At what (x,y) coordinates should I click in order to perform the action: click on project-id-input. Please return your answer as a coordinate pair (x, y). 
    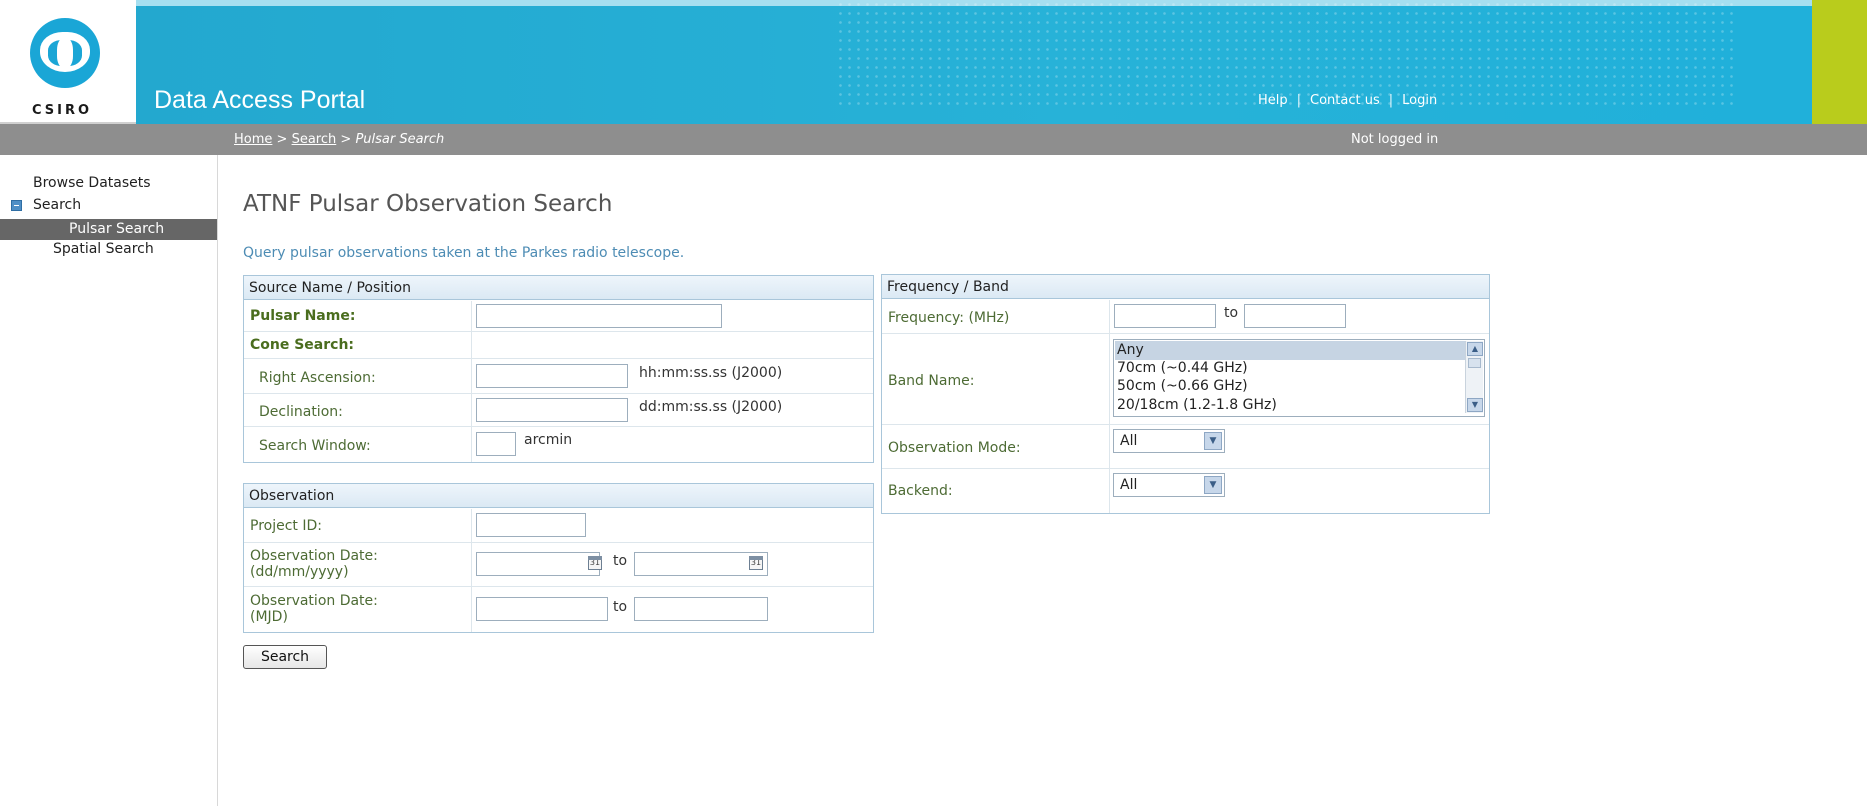
    Looking at the image, I should click on (531, 525).